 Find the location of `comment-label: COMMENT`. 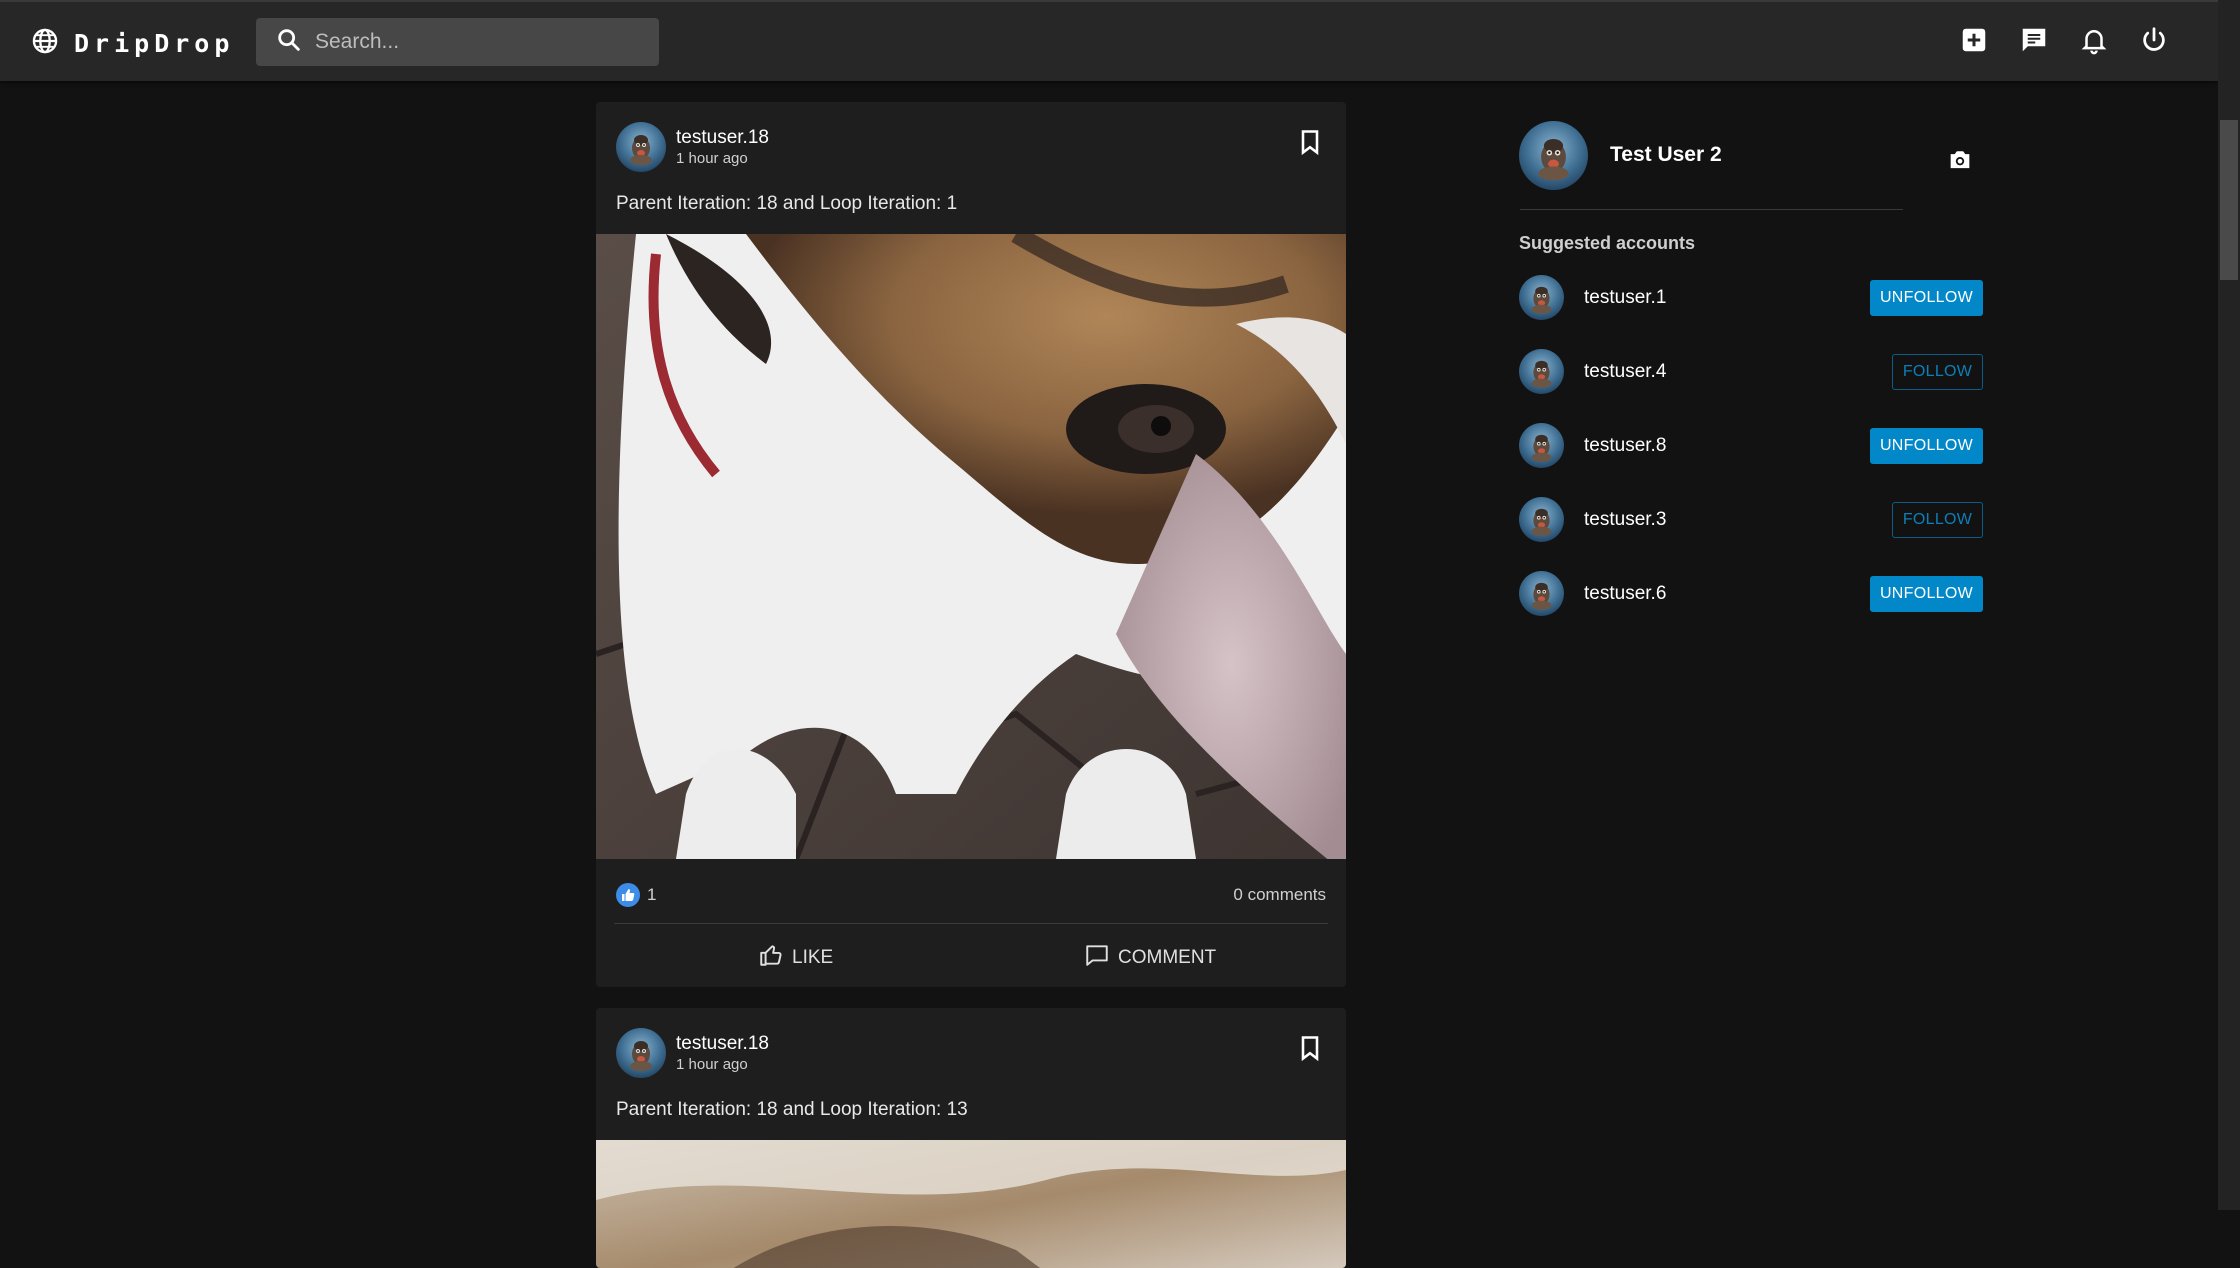

comment-label: COMMENT is located at coordinates (1167, 957).